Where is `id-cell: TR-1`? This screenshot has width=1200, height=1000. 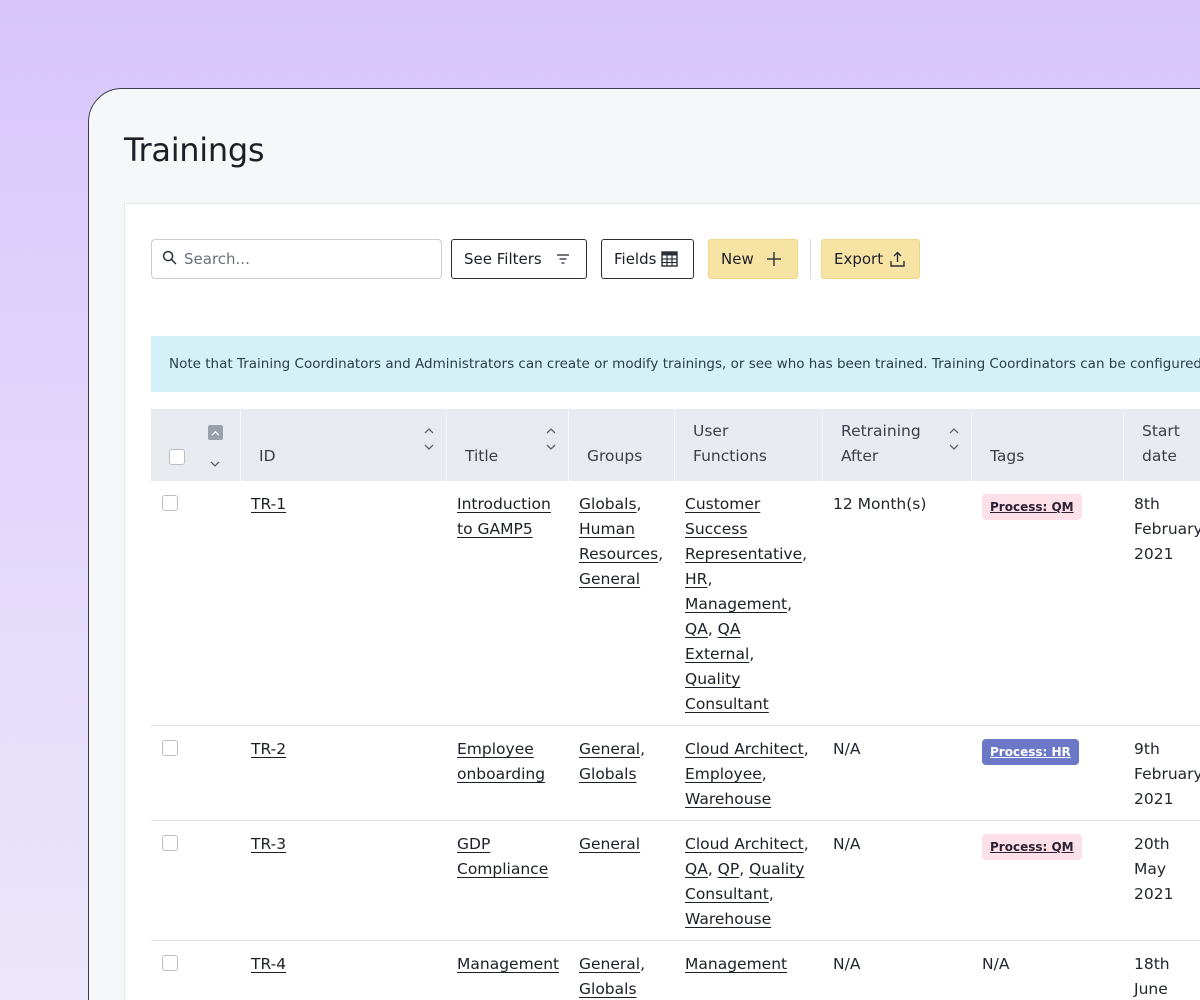 id-cell: TR-1 is located at coordinates (343, 603).